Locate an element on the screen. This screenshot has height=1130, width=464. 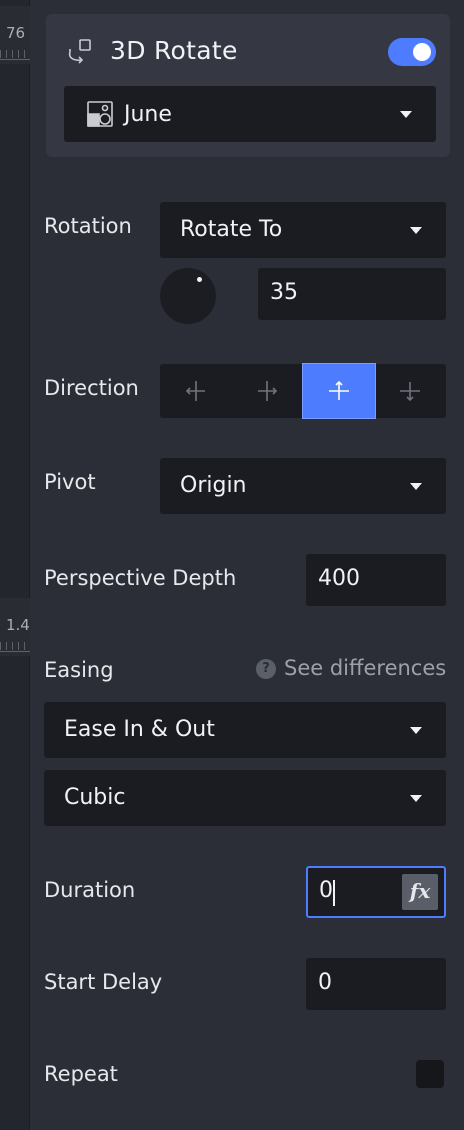
target-layer-select: June is located at coordinates (250, 114).